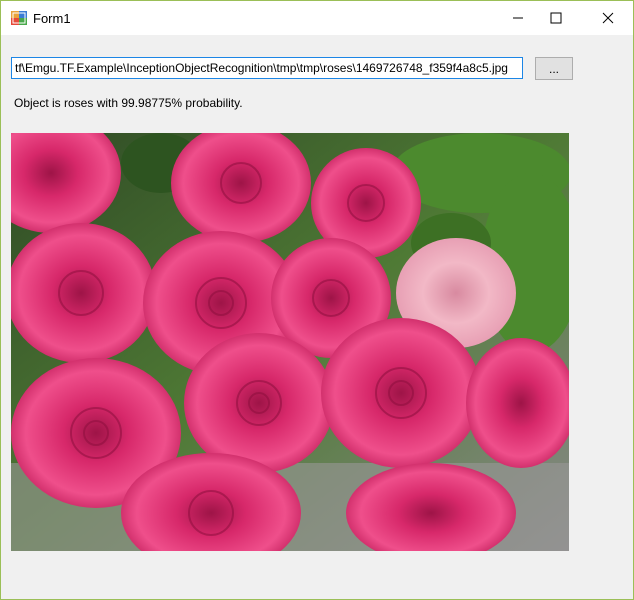 This screenshot has height=600, width=634. Describe the element at coordinates (518, 18) in the screenshot. I see `minimize-icon` at that location.